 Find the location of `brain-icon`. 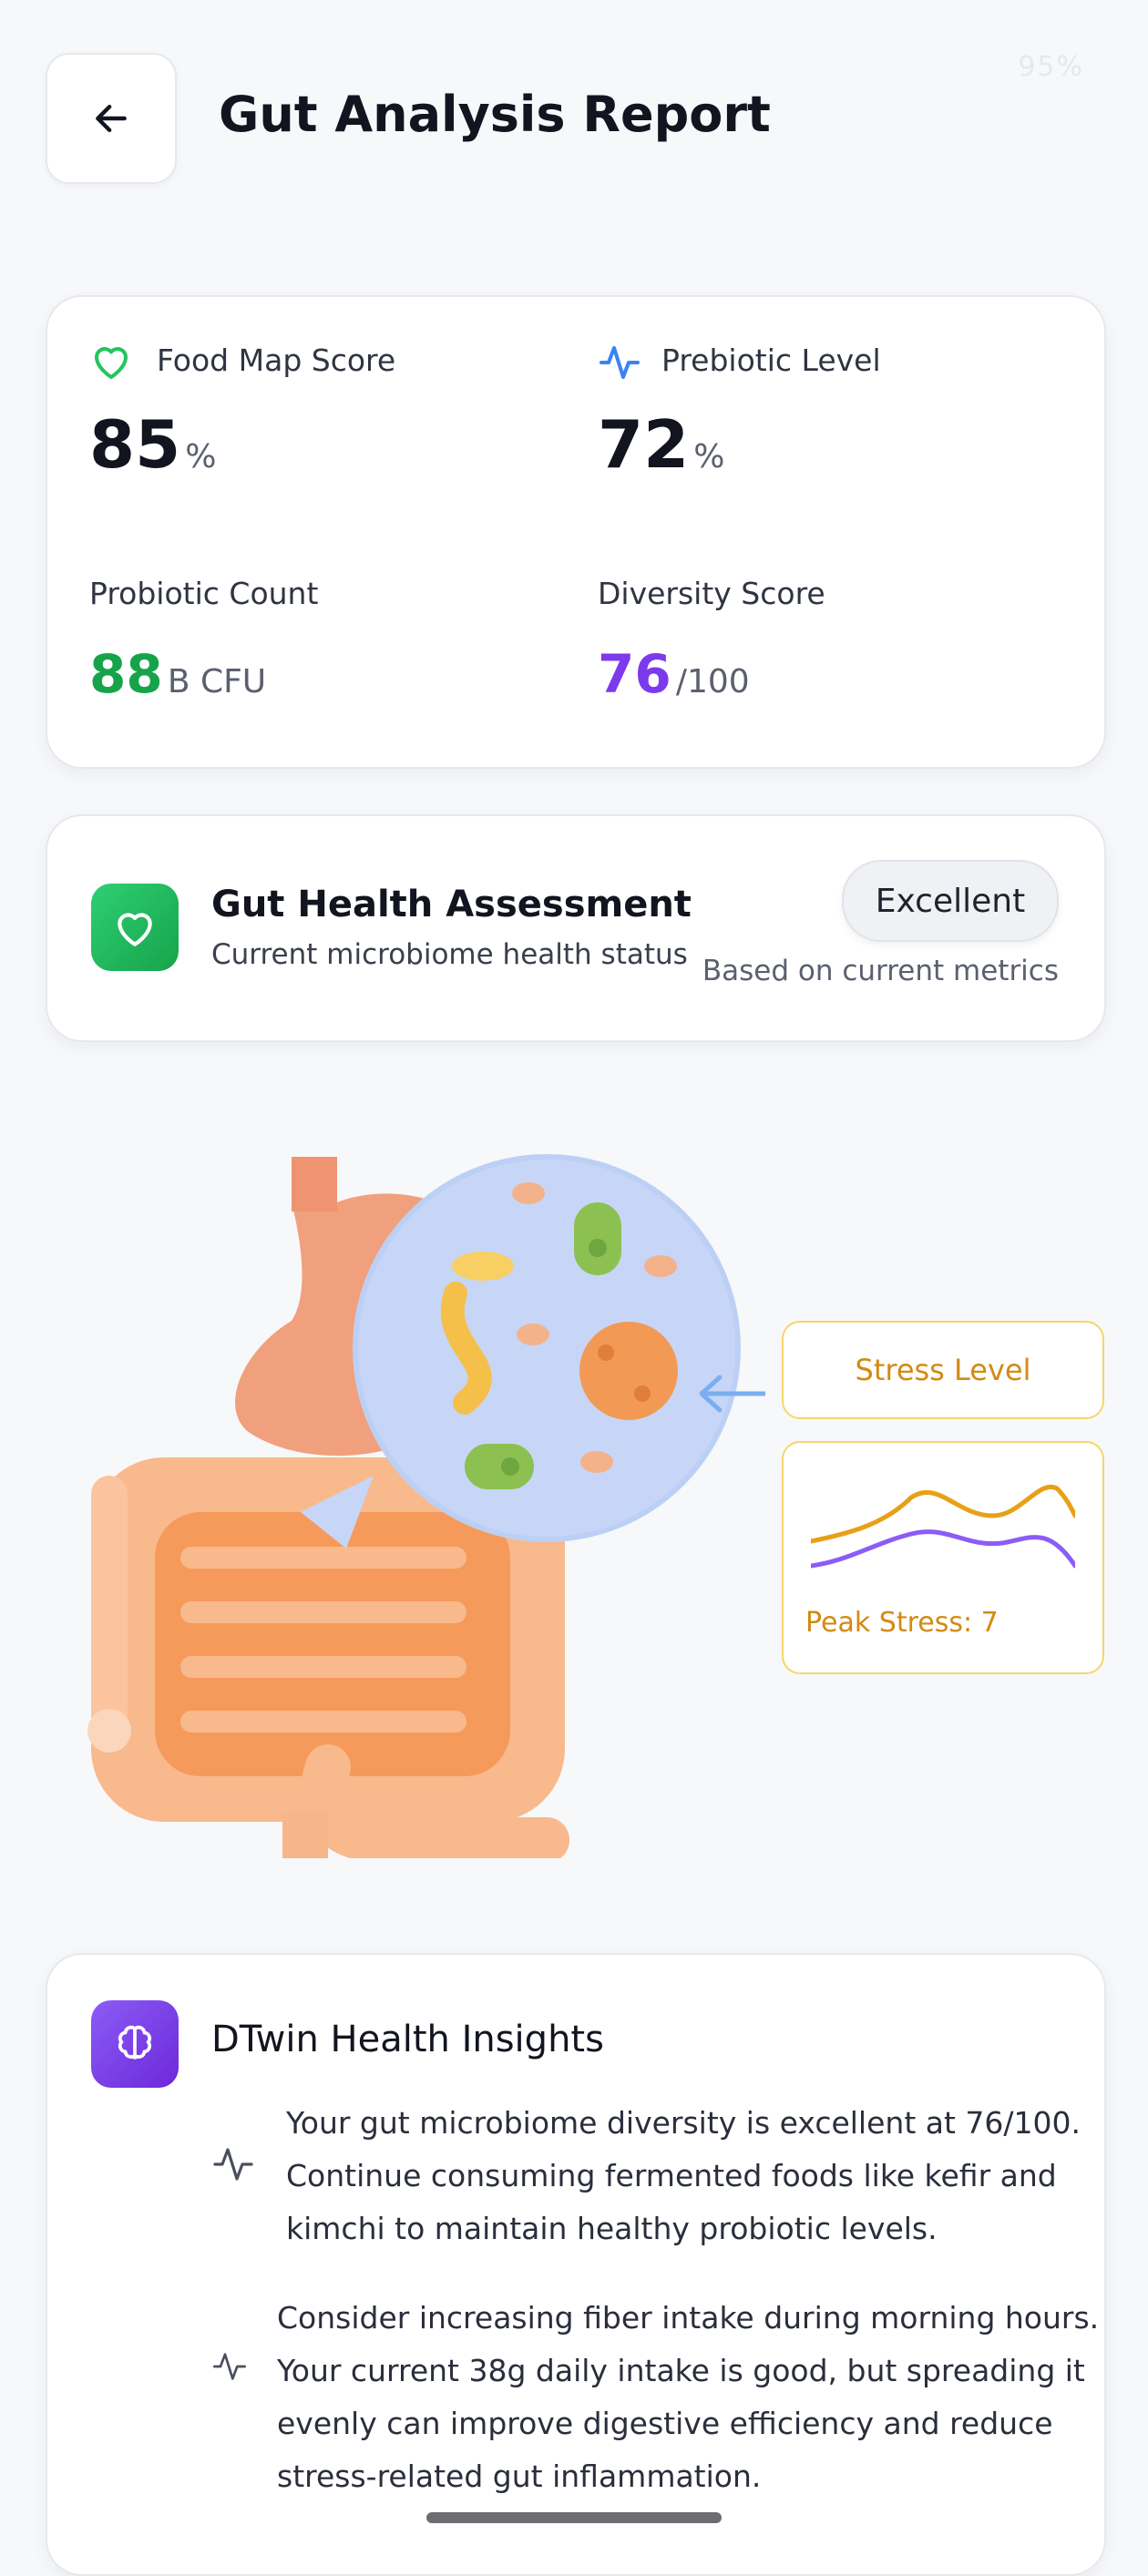

brain-icon is located at coordinates (135, 2042).